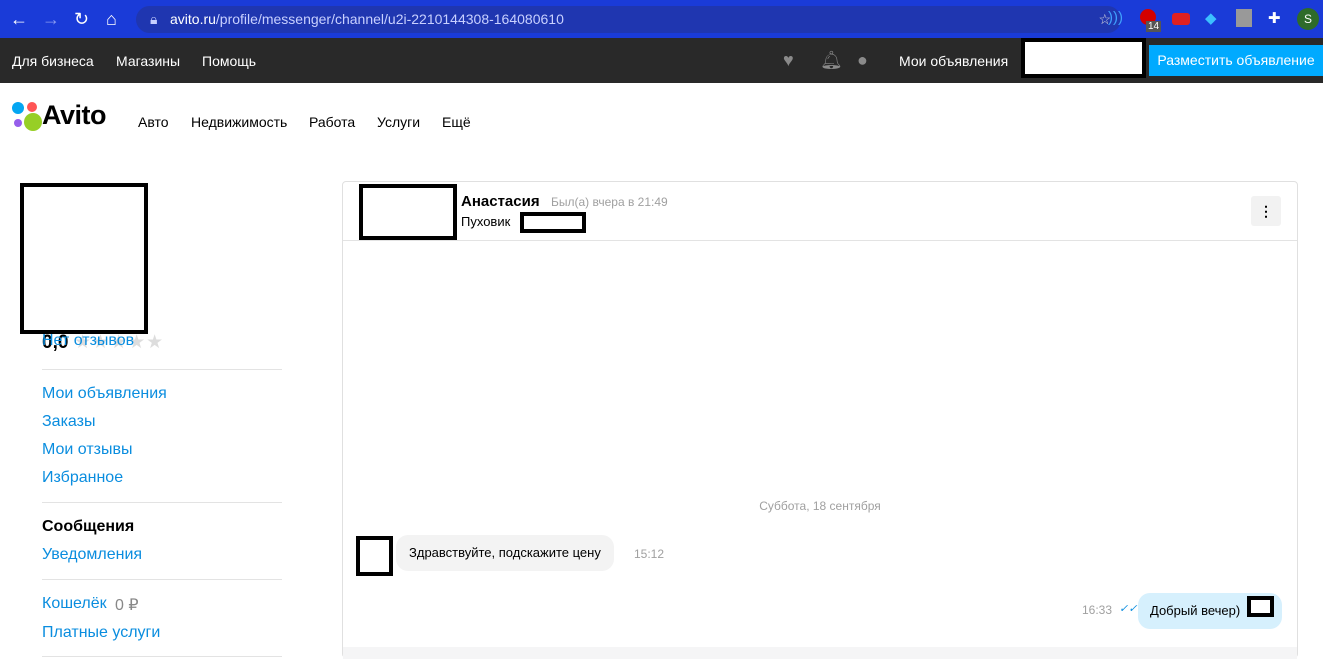 The height and width of the screenshot is (659, 1323). I want to click on redacted-avatar, so click(84, 258).